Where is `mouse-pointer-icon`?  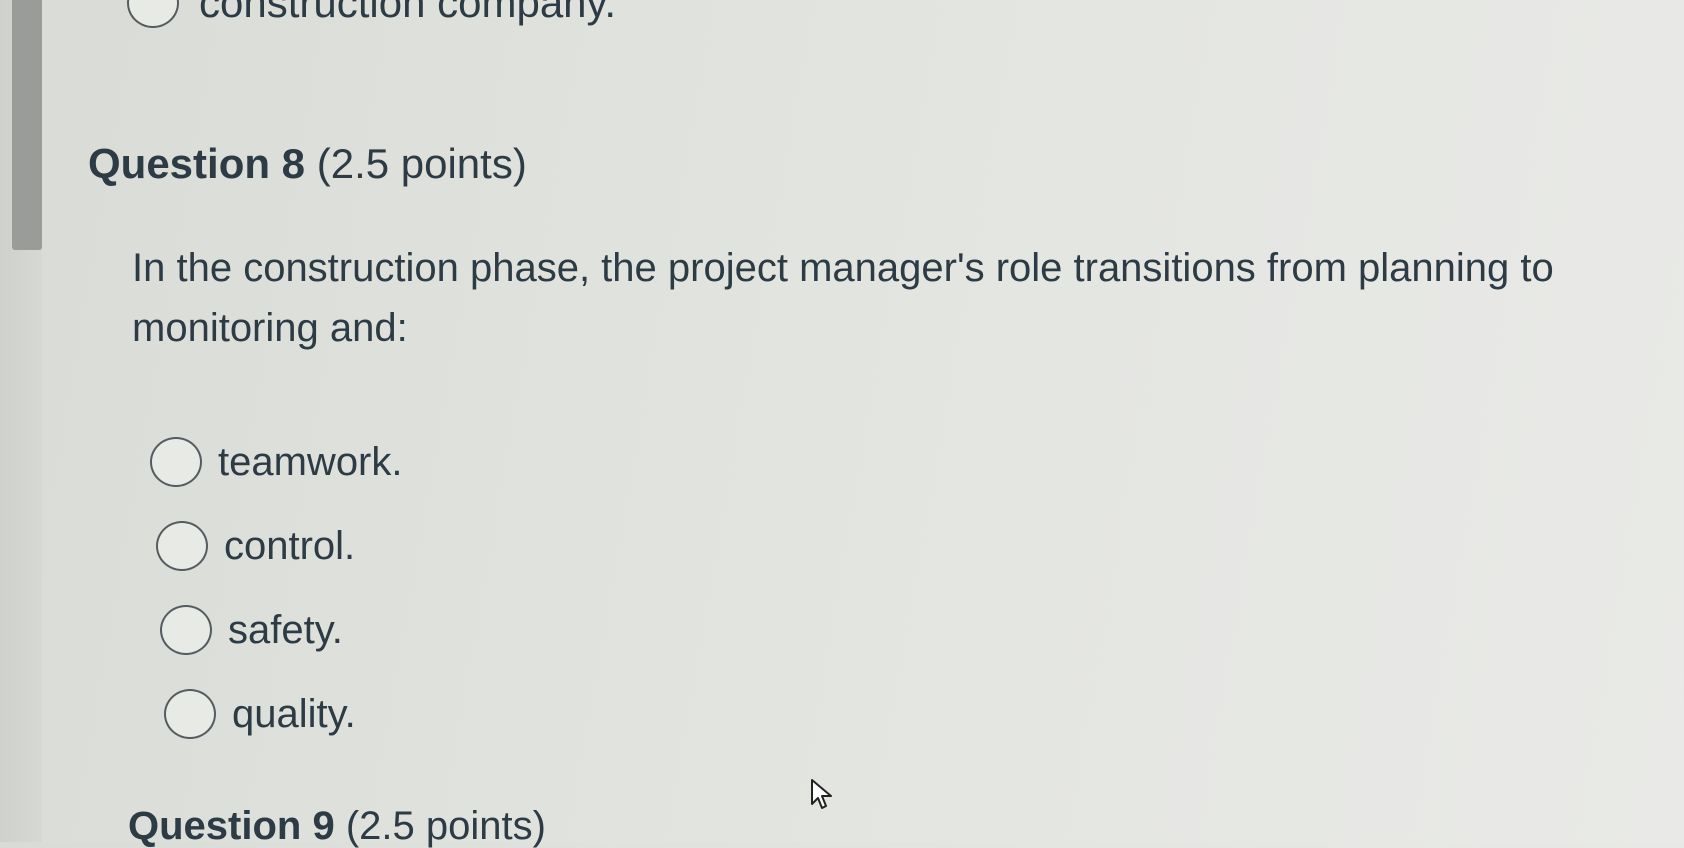
mouse-pointer-icon is located at coordinates (821, 794).